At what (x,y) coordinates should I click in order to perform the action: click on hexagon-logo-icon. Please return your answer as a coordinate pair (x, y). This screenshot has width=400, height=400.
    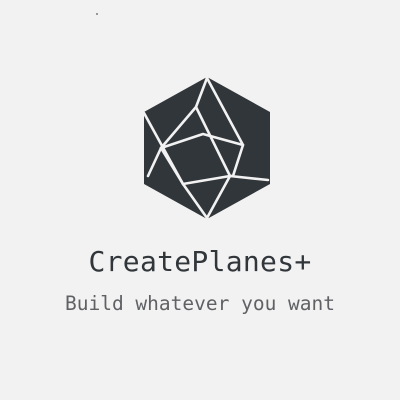
    Looking at the image, I should click on (206, 148).